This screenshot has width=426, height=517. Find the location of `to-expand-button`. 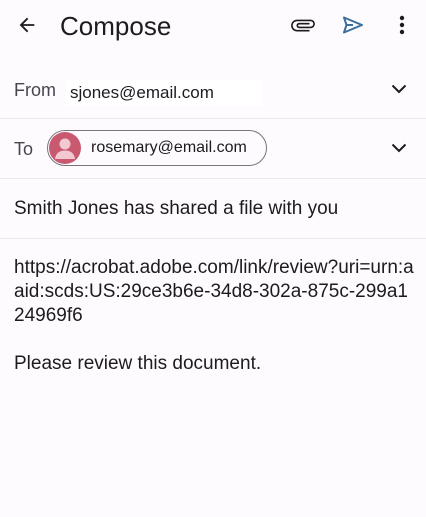

to-expand-button is located at coordinates (399, 148).